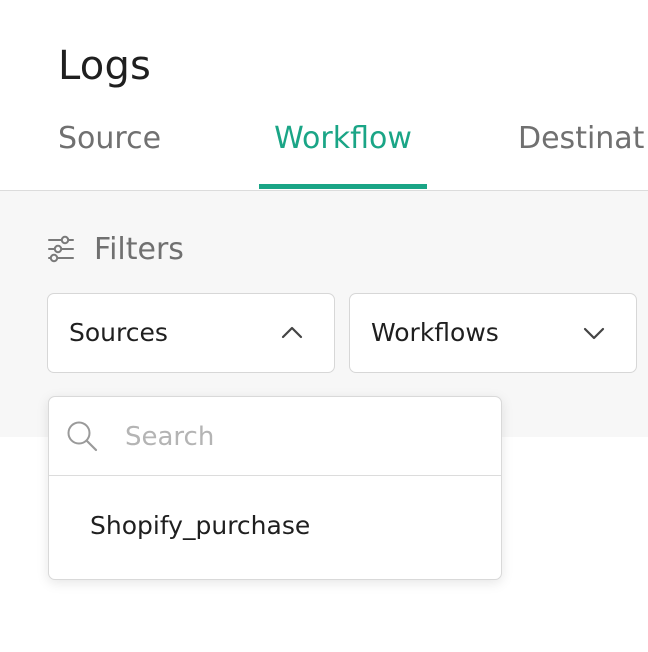 This screenshot has height=652, width=648. Describe the element at coordinates (109, 149) in the screenshot. I see `tab-source: Source` at that location.